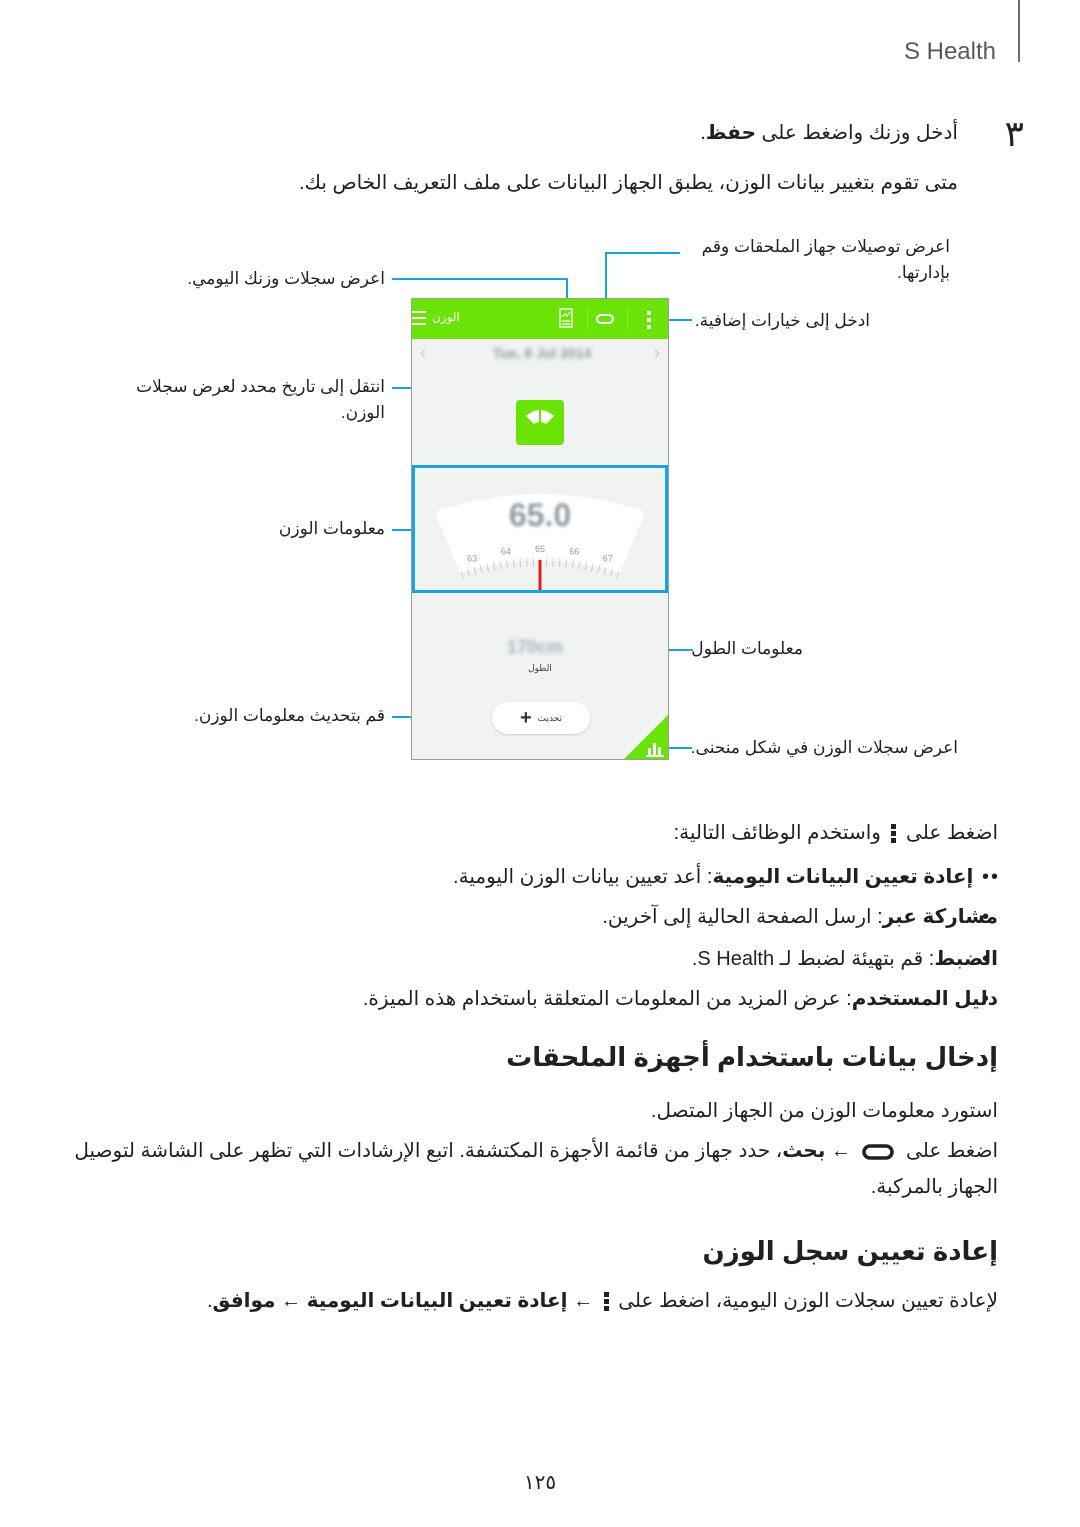 The height and width of the screenshot is (1527, 1080). Describe the element at coordinates (419, 319) in the screenshot. I see `menu-icon` at that location.